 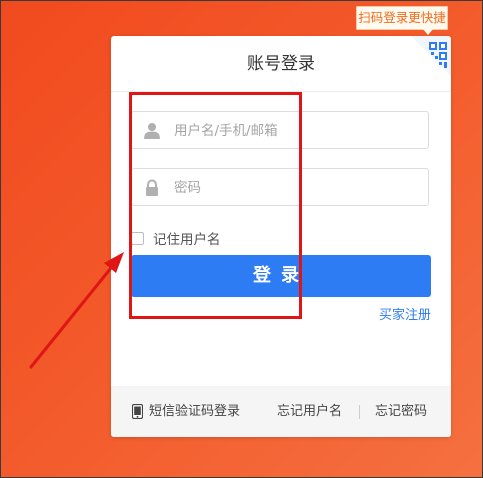 I want to click on annotation-arrow-icon, so click(x=76, y=310).